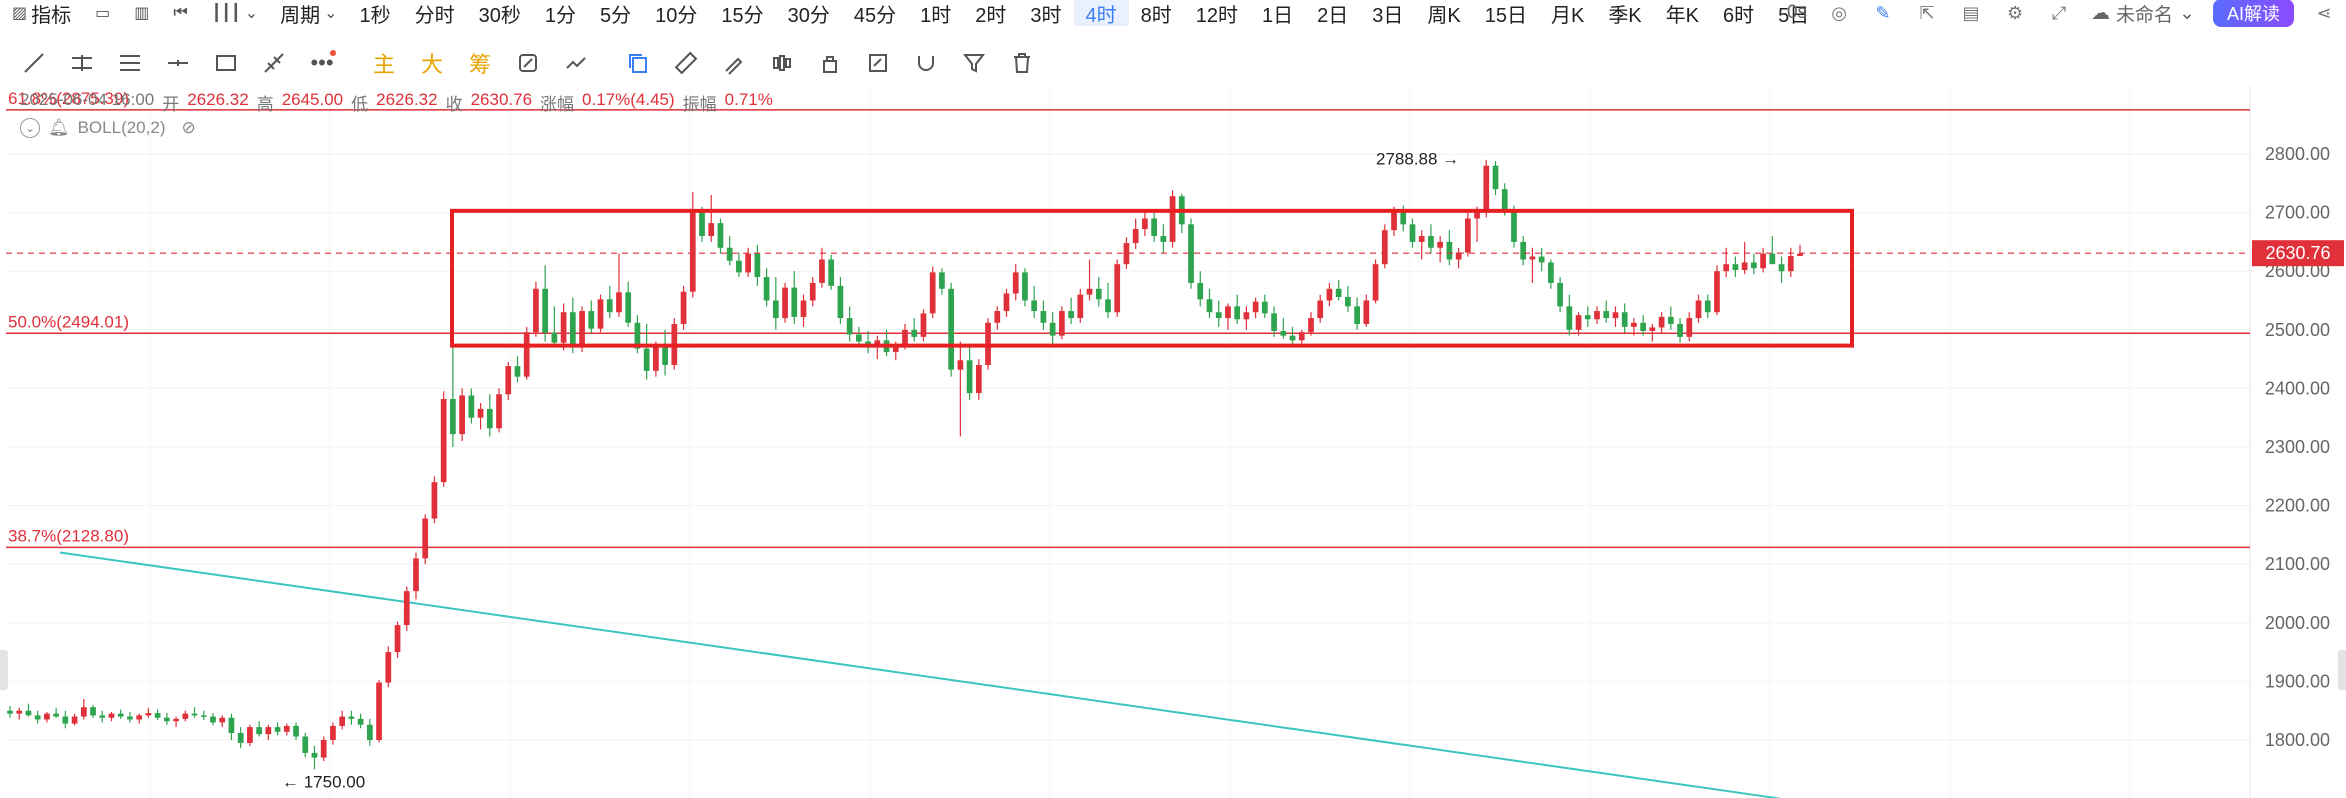 The height and width of the screenshot is (798, 2346). I want to click on fib-tool, so click(130, 63).